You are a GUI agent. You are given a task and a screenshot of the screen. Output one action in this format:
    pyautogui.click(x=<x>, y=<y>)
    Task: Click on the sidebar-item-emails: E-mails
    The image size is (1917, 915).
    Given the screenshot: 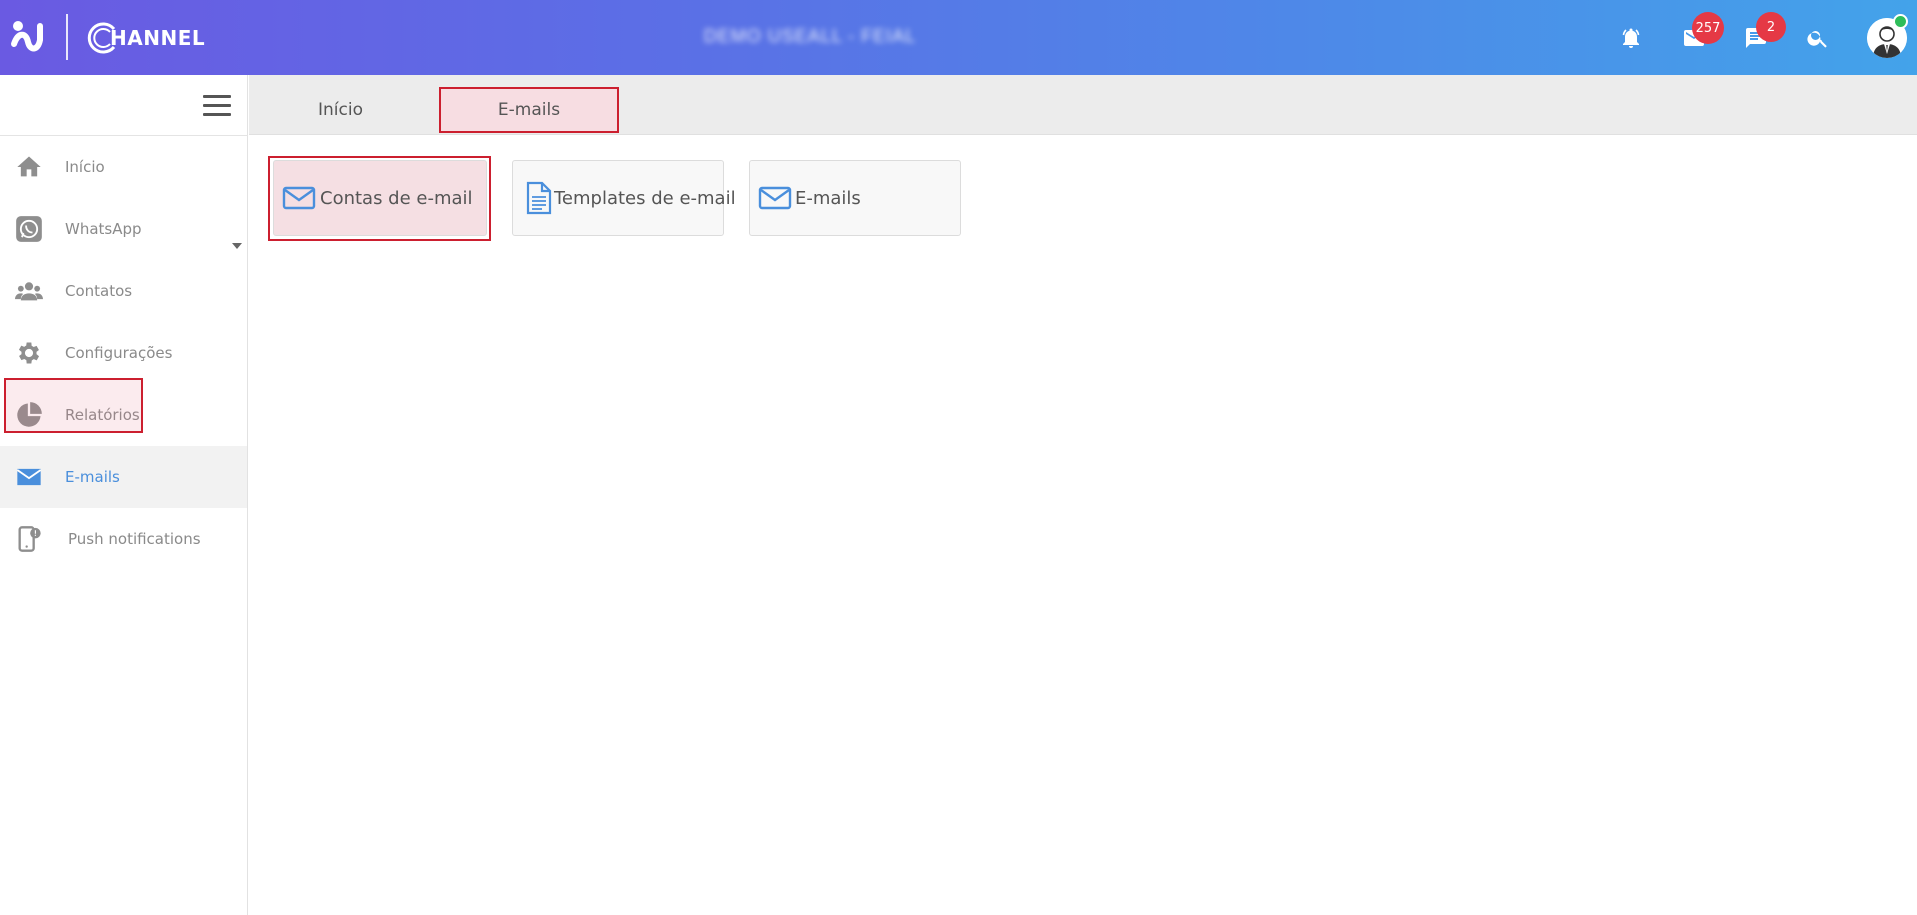 What is the action you would take?
    pyautogui.click(x=123, y=477)
    